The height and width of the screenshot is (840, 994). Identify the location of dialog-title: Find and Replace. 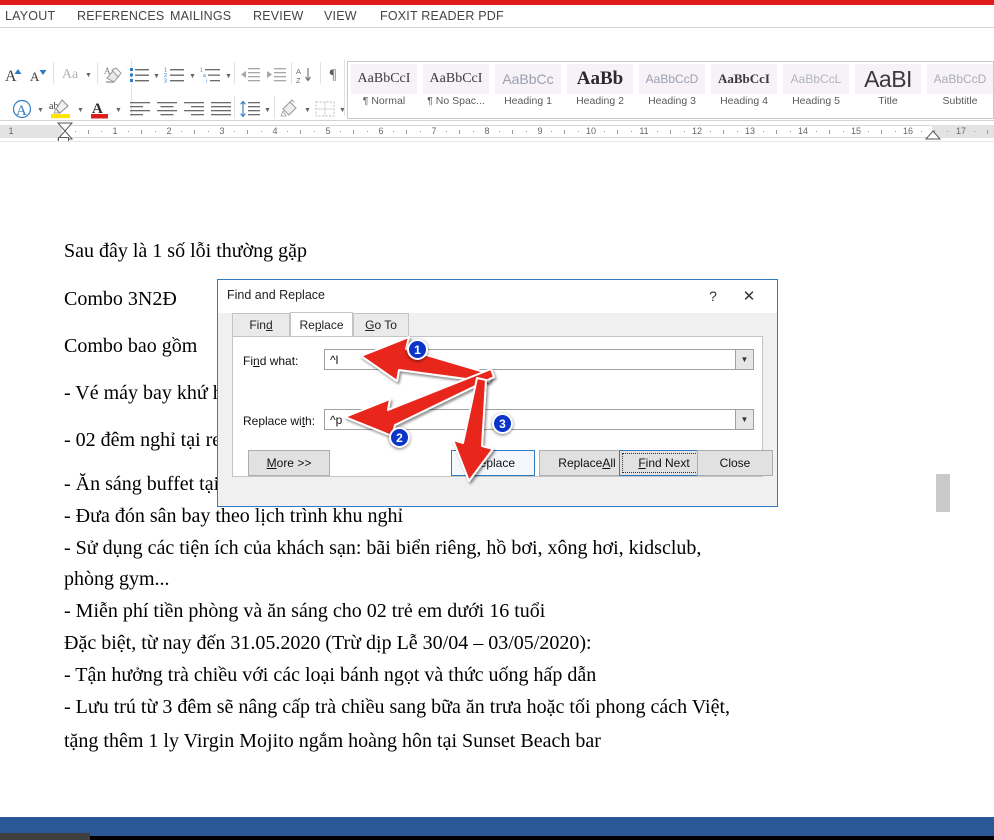
(276, 295).